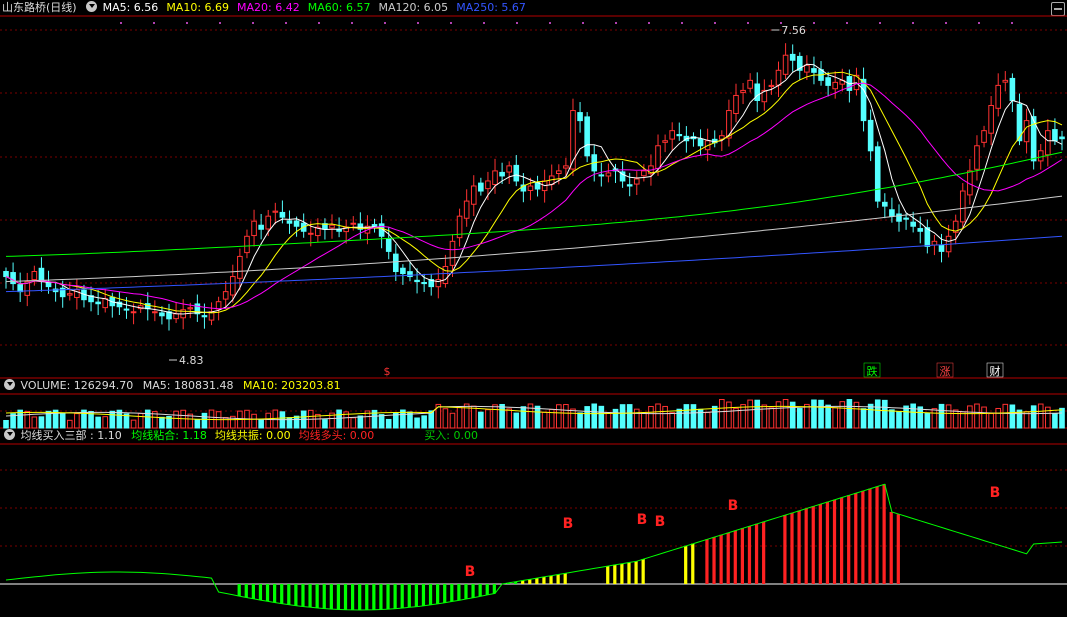 The width and height of the screenshot is (1067, 617). Describe the element at coordinates (793, 30) in the screenshot. I see `high-price-label: 7.56` at that location.